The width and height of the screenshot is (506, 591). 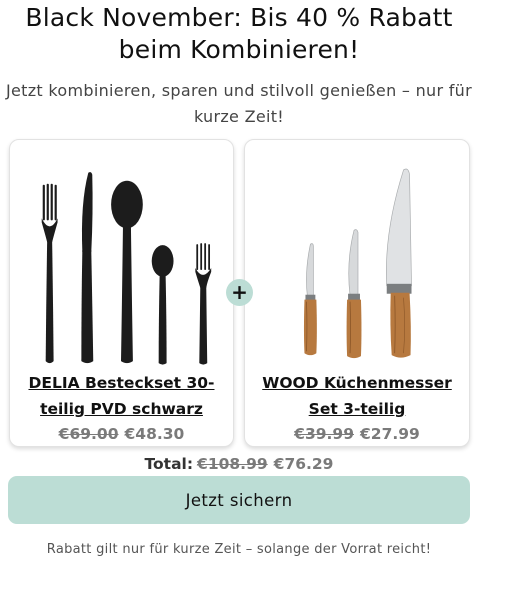 I want to click on knife-icon, so click(x=87, y=268).